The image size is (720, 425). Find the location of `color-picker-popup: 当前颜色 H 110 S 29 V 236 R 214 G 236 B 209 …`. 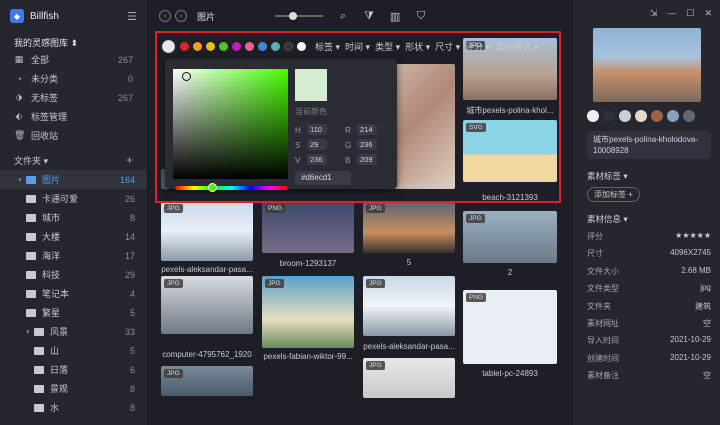

color-picker-popup: 当前颜色 H 110 S 29 V 236 R 214 G 236 B 209 … is located at coordinates (281, 125).